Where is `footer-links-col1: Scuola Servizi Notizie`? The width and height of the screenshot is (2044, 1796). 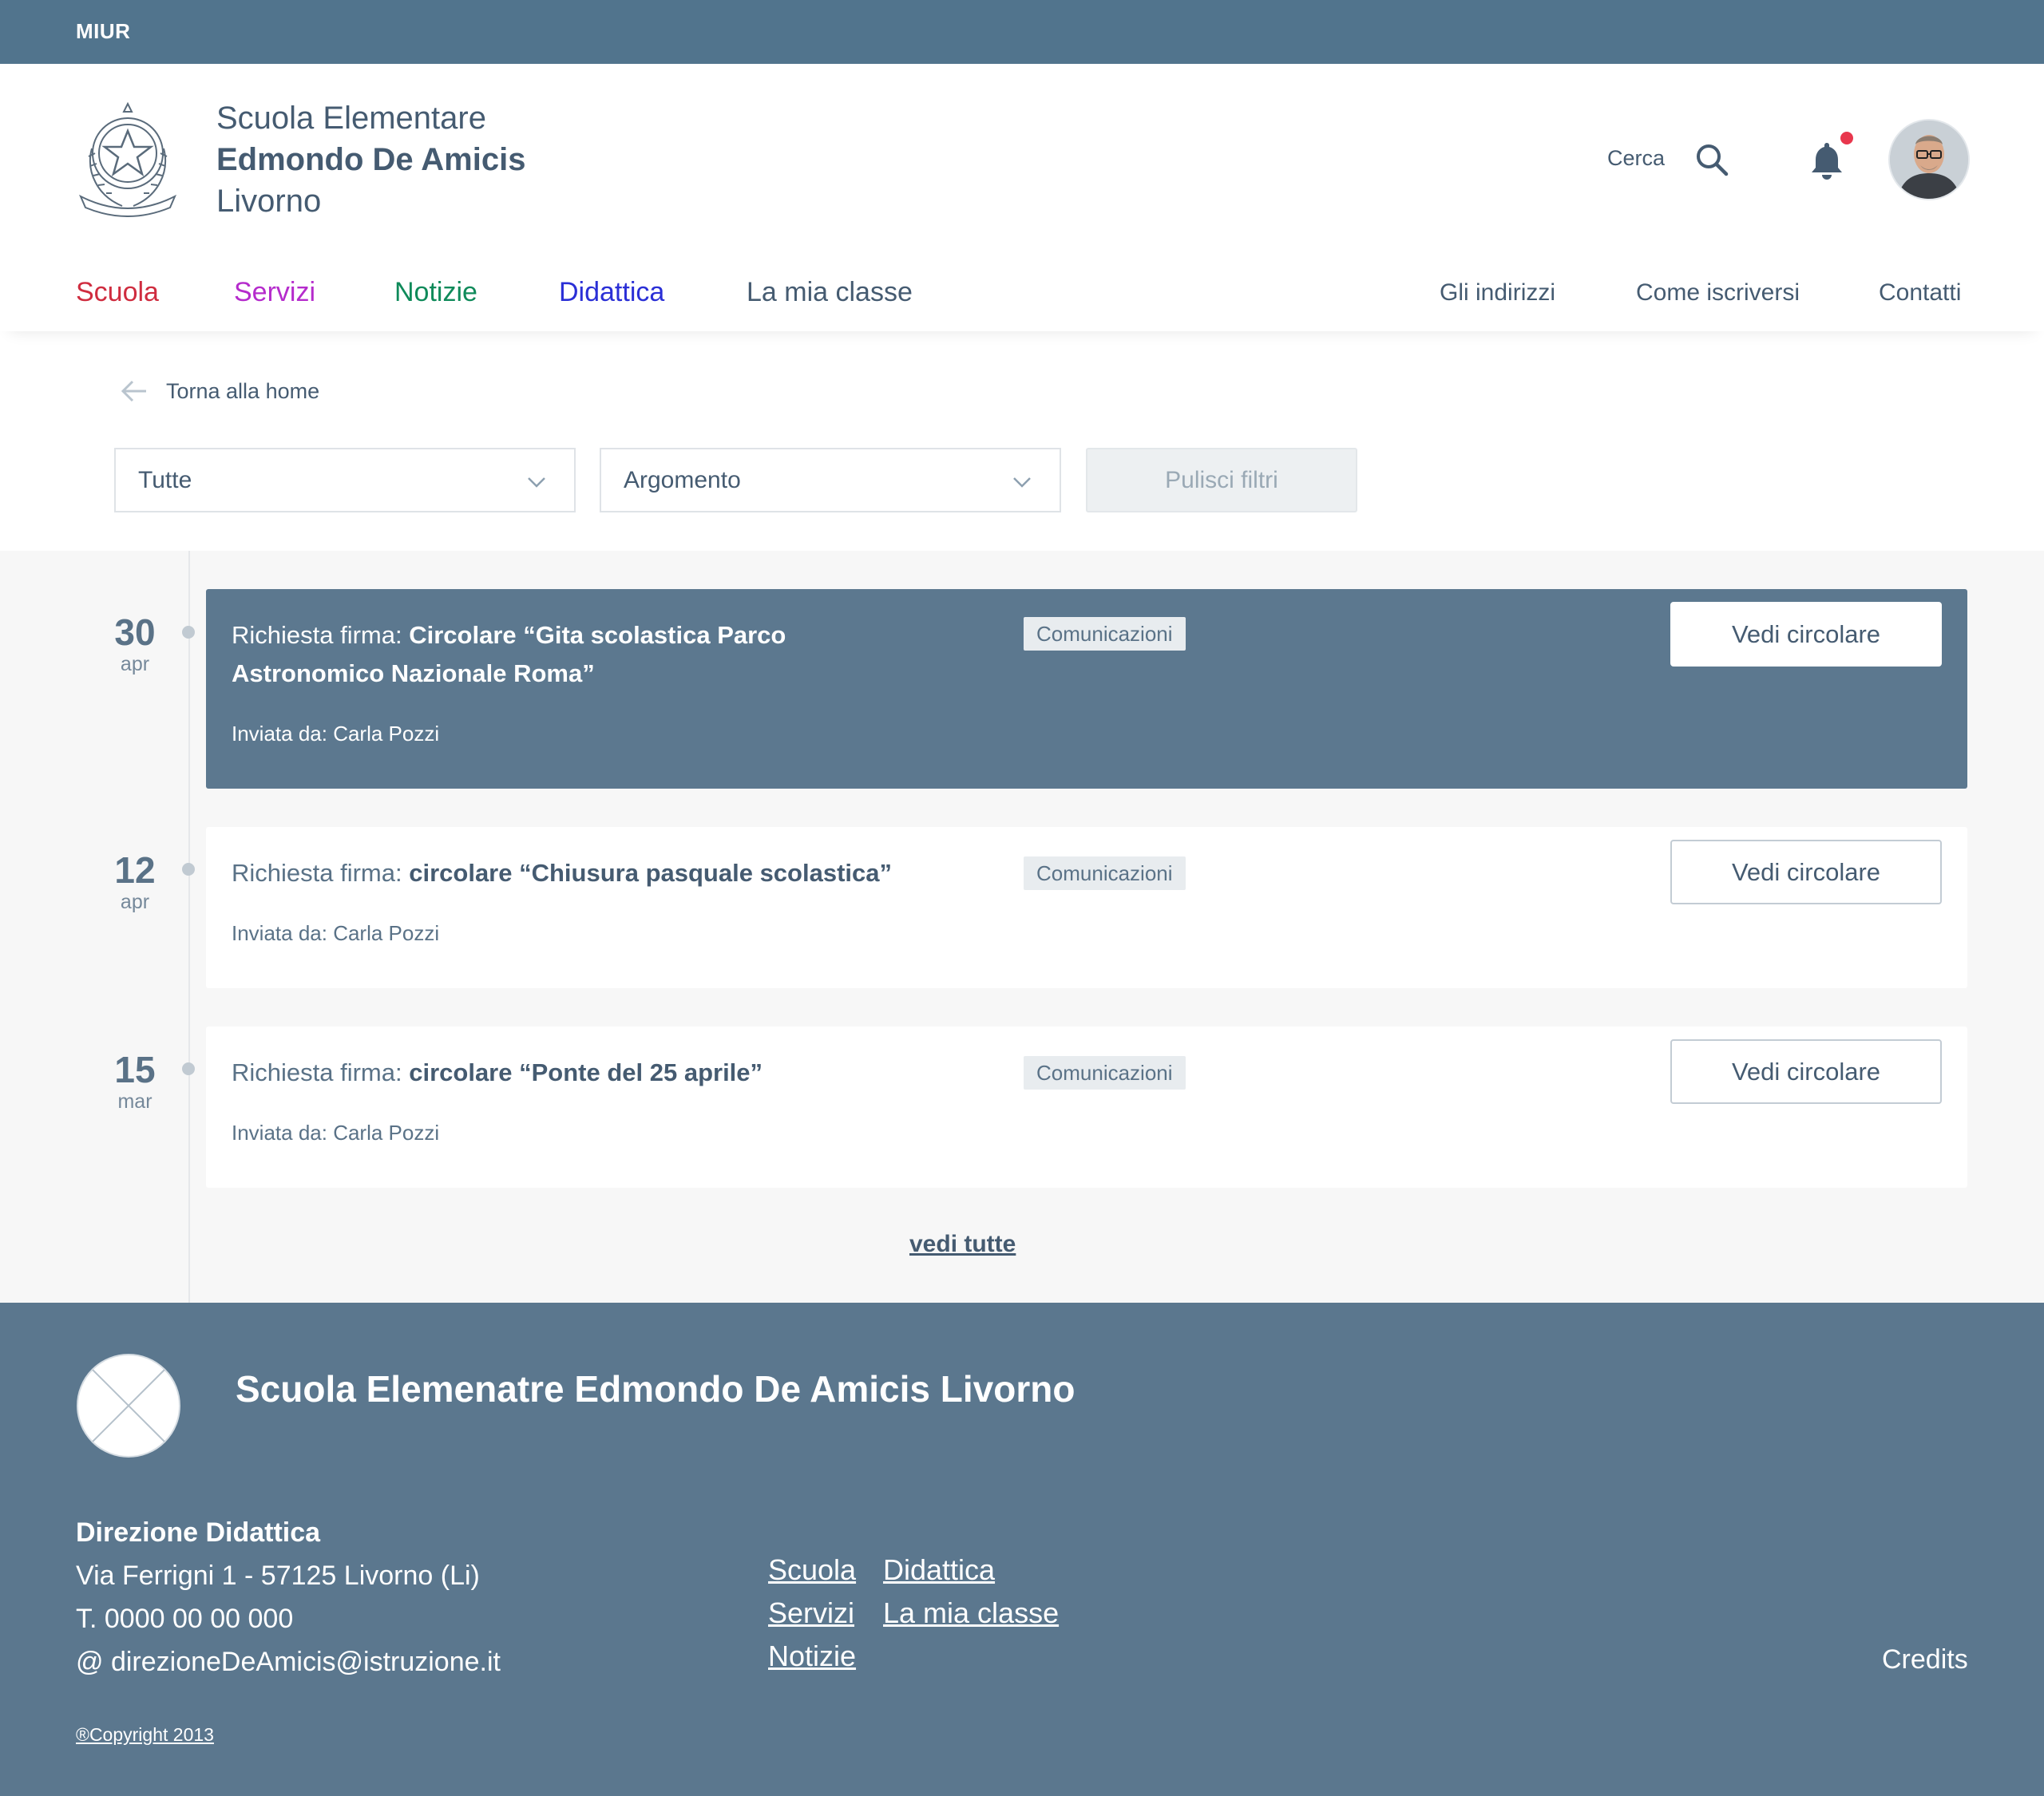
footer-links-col1: Scuola Servizi Notizie is located at coordinates (812, 1613).